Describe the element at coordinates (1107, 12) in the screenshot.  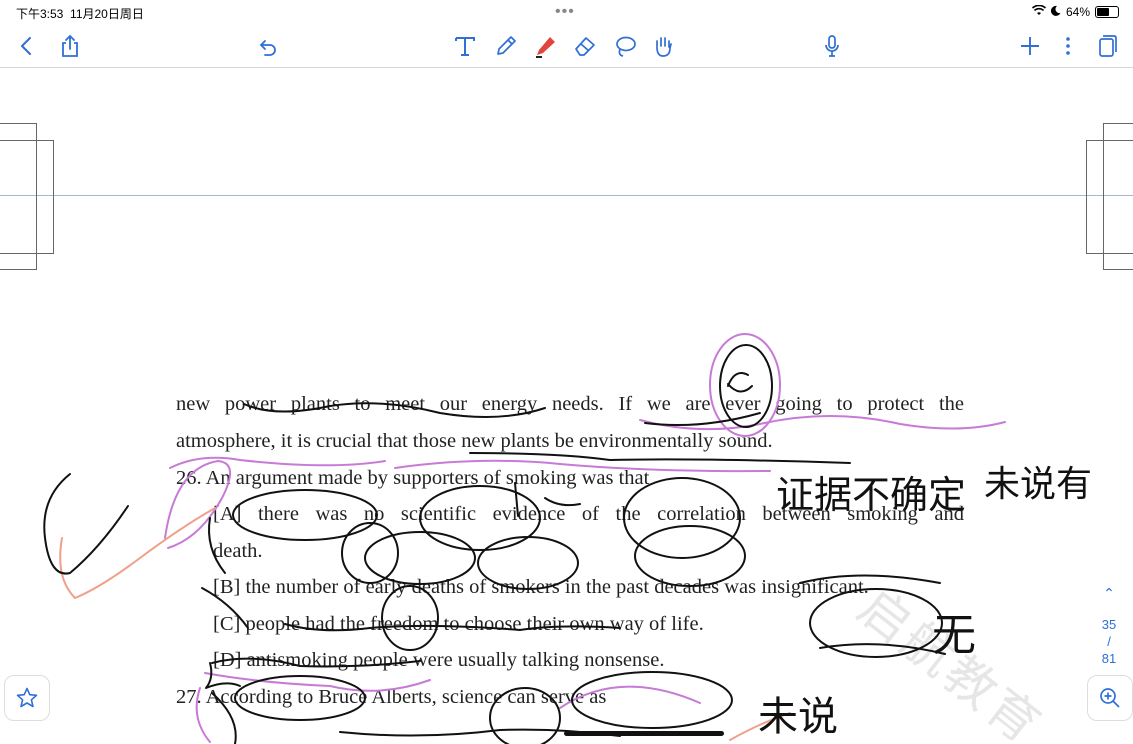
I see `battery-icon` at that location.